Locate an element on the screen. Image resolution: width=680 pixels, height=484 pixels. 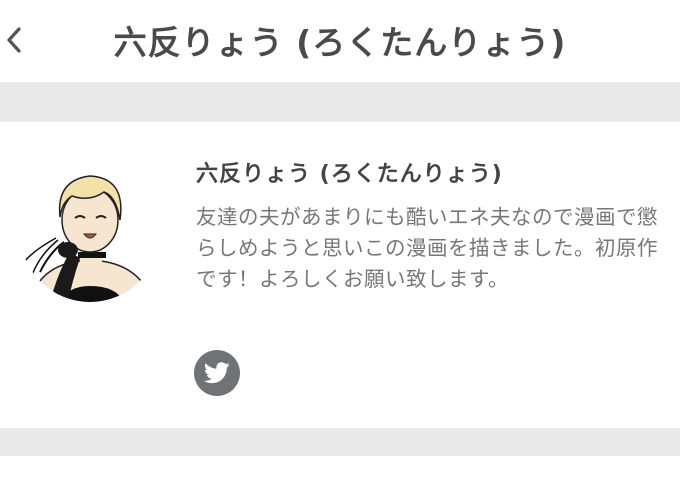
section-divider-top is located at coordinates (340, 102).